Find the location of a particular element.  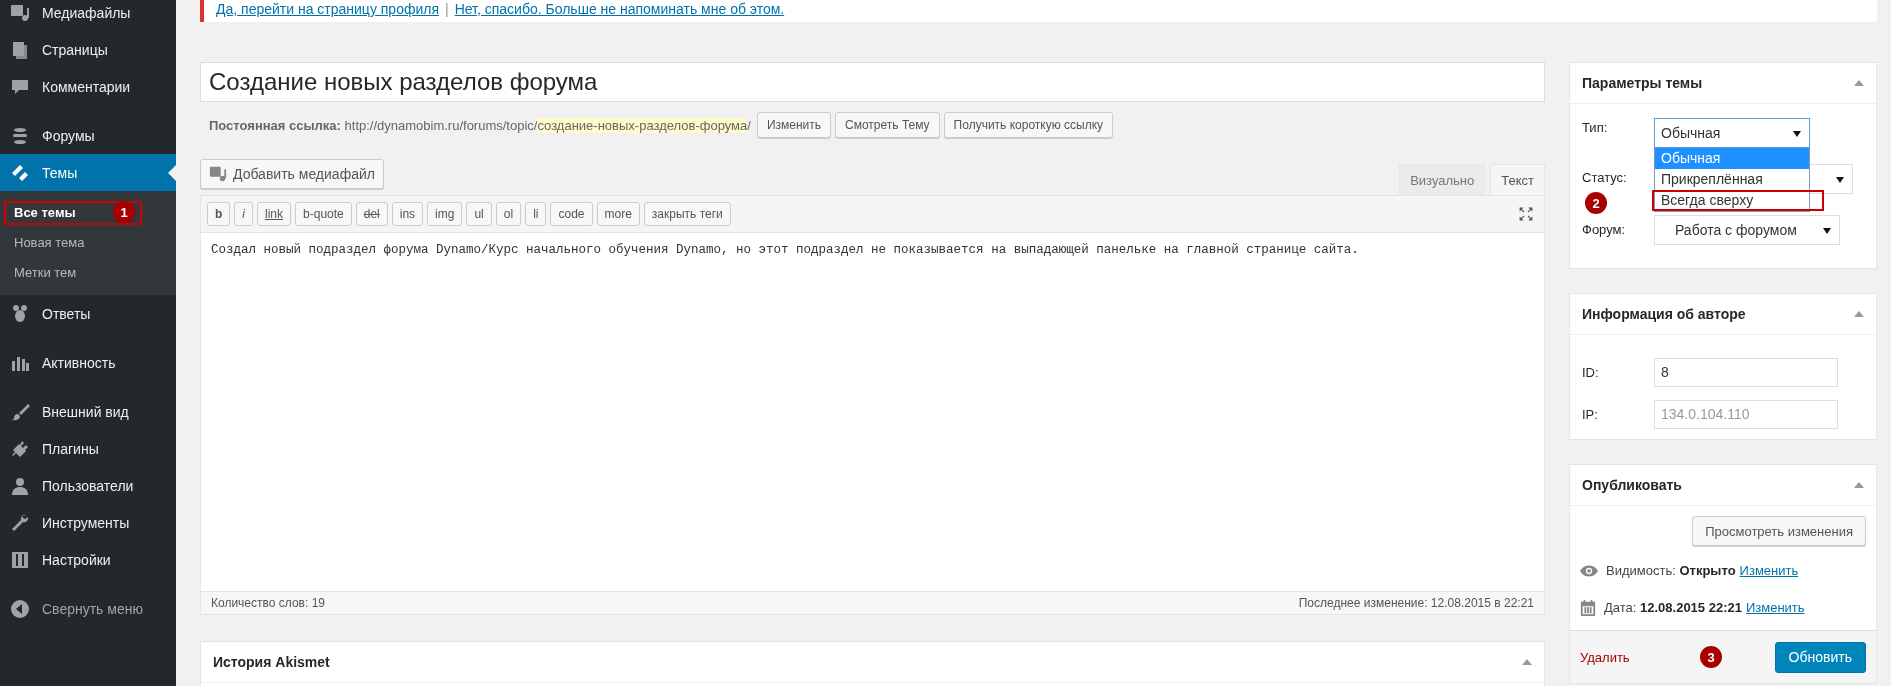

last-edit-text: Последнее изменение: 12.08.2015 в 22:21 is located at coordinates (1416, 603).